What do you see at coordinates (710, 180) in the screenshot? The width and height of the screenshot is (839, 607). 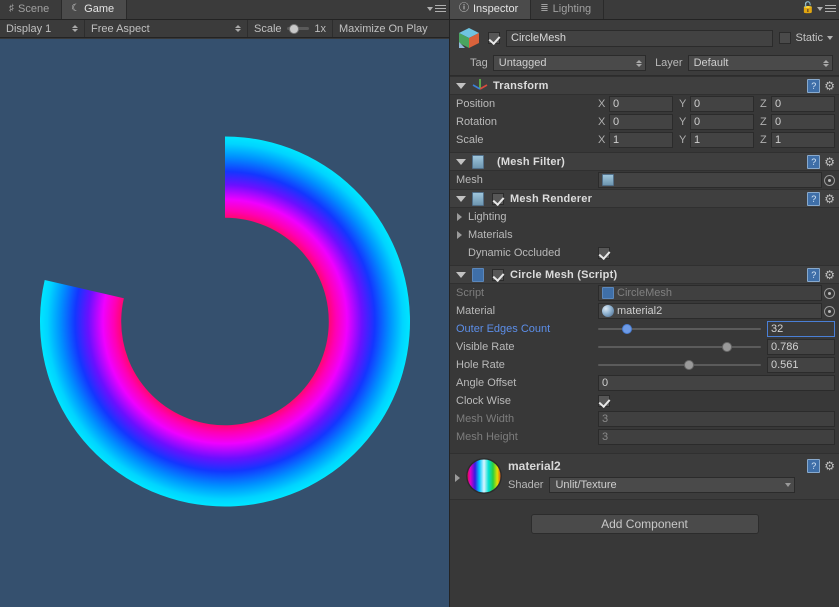 I see `mesh-object-field` at bounding box center [710, 180].